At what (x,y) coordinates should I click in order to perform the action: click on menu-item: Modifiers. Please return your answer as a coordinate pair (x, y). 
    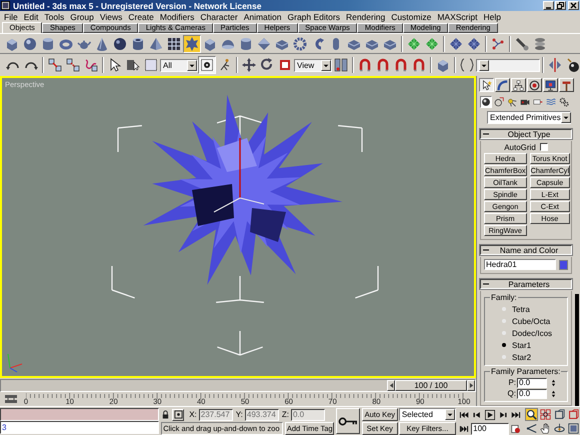
    Looking at the image, I should click on (177, 17).